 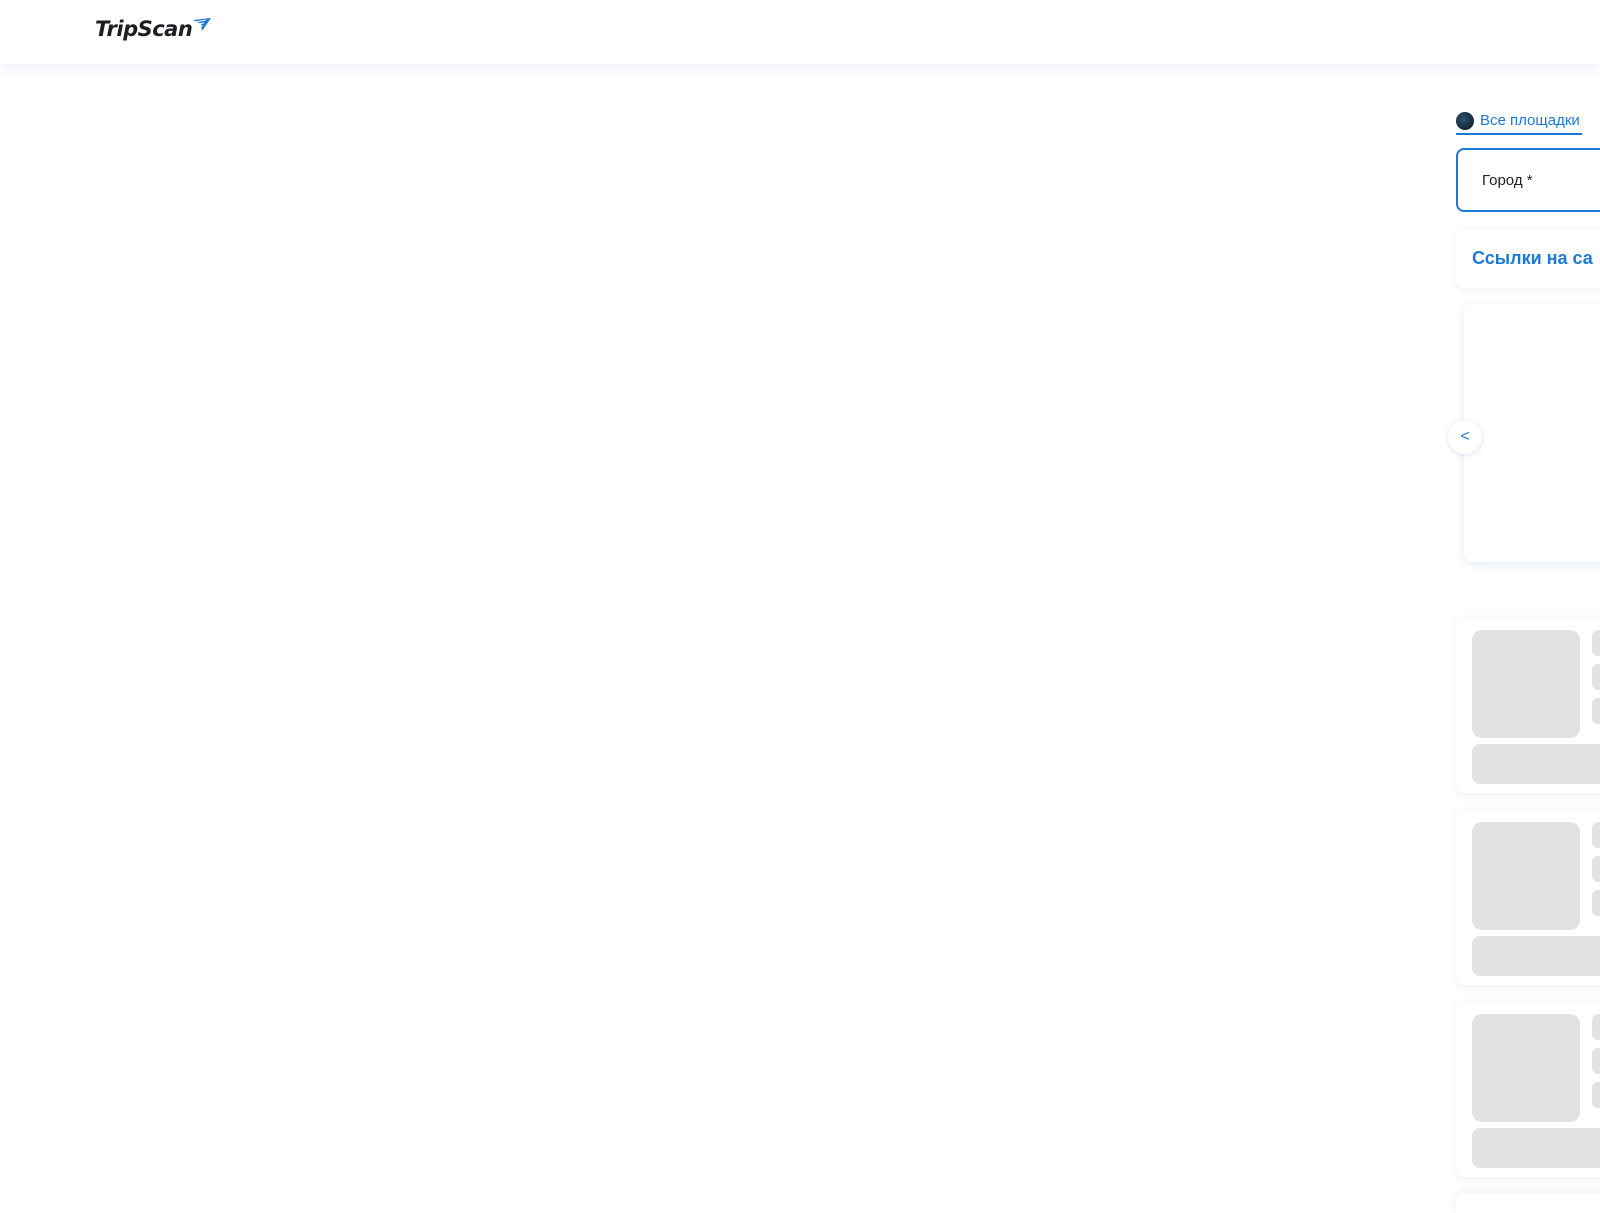 I want to click on carousel-panel, so click(x=1532, y=433).